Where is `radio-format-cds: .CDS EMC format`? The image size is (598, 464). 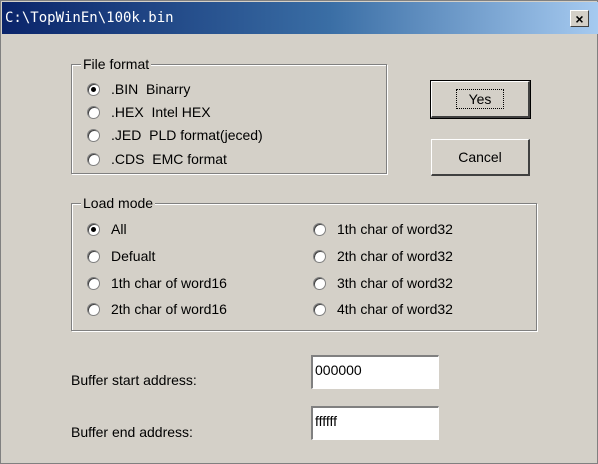
radio-format-cds: .CDS EMC format is located at coordinates (157, 159).